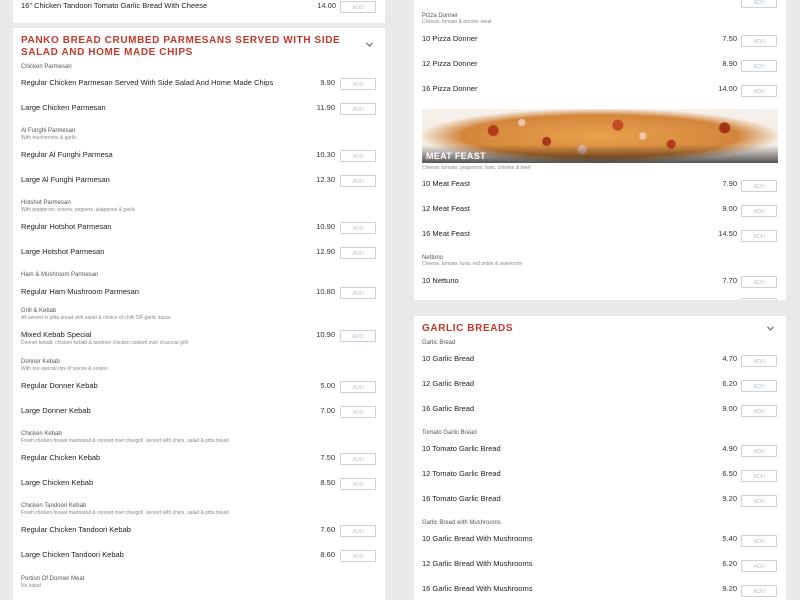 This screenshot has width=800, height=600. What do you see at coordinates (63, 251) in the screenshot?
I see `menu-item-name: Large Hotshot Parmesan` at bounding box center [63, 251].